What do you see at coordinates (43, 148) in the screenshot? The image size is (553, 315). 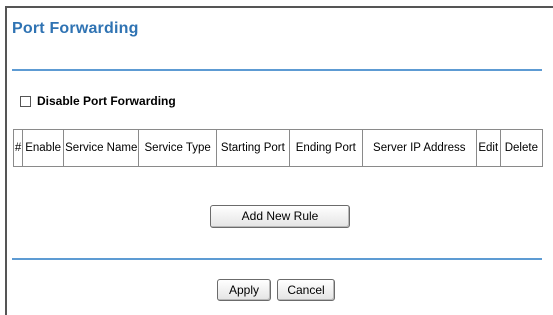 I see `col-enable-header: Enable` at bounding box center [43, 148].